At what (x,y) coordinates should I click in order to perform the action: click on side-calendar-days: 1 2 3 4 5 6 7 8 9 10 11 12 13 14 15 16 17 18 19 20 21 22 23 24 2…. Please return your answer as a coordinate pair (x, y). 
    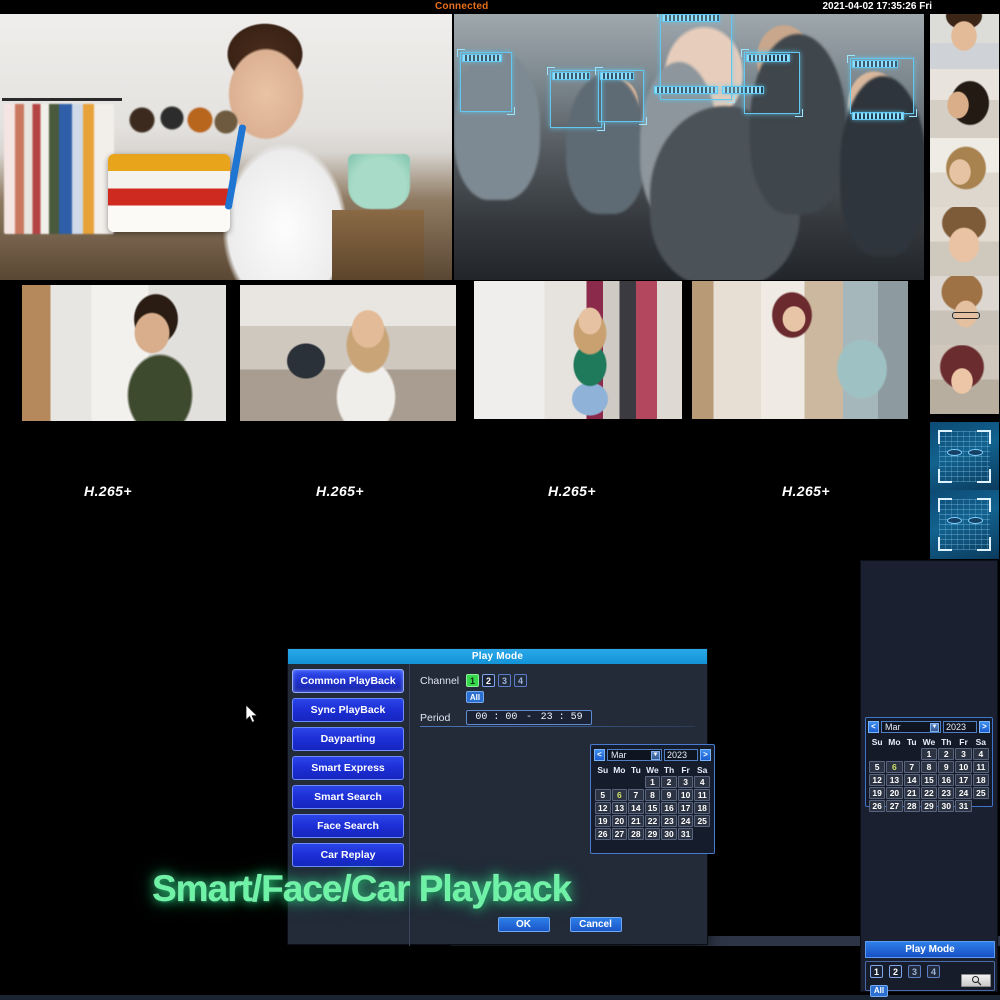
    Looking at the image, I should click on (929, 780).